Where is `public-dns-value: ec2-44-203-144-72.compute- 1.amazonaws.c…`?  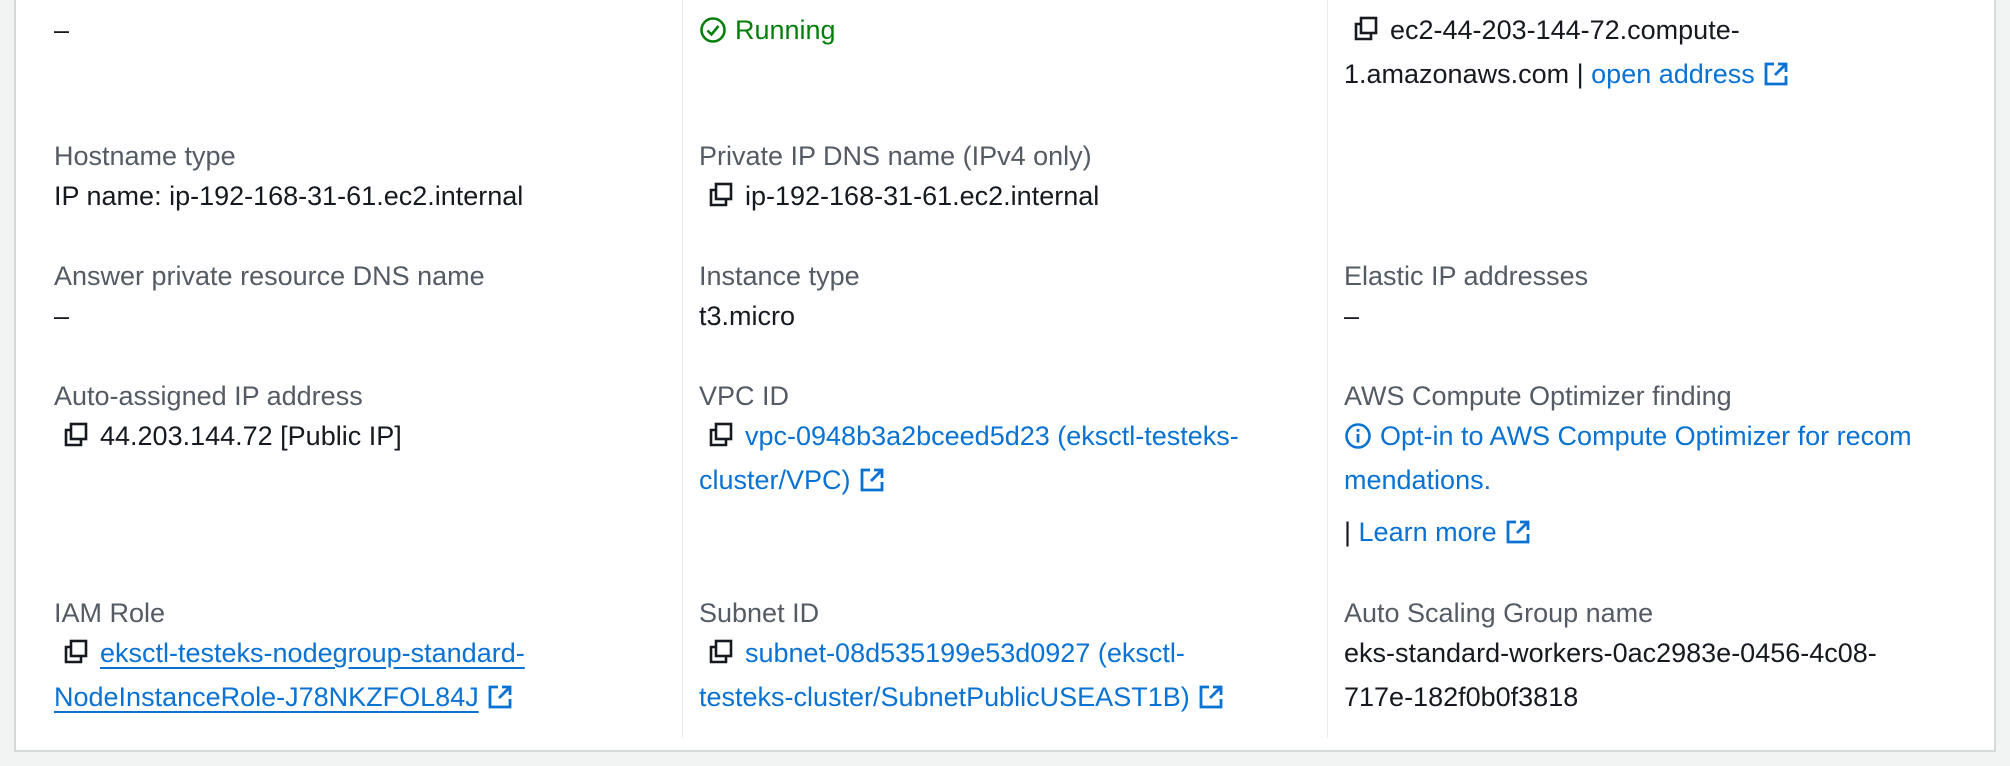
public-dns-value: ec2-44-203-144-72.compute- 1.amazonaws.c… is located at coordinates (1654, 52).